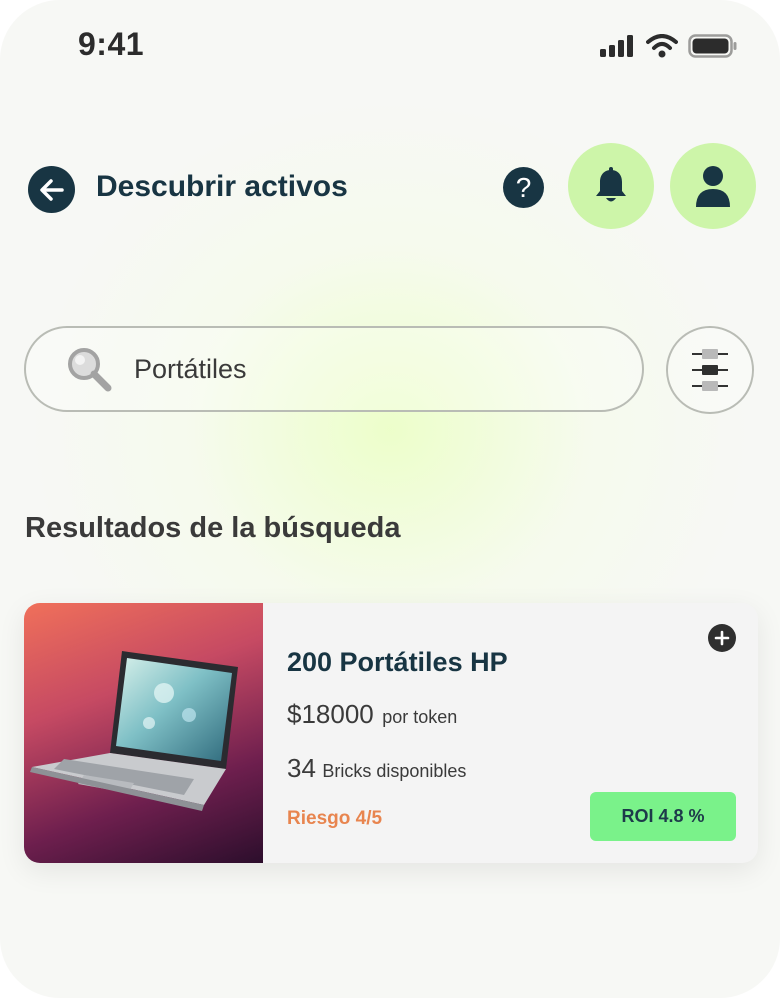 The image size is (780, 998). I want to click on price-value: $18000, so click(330, 714).